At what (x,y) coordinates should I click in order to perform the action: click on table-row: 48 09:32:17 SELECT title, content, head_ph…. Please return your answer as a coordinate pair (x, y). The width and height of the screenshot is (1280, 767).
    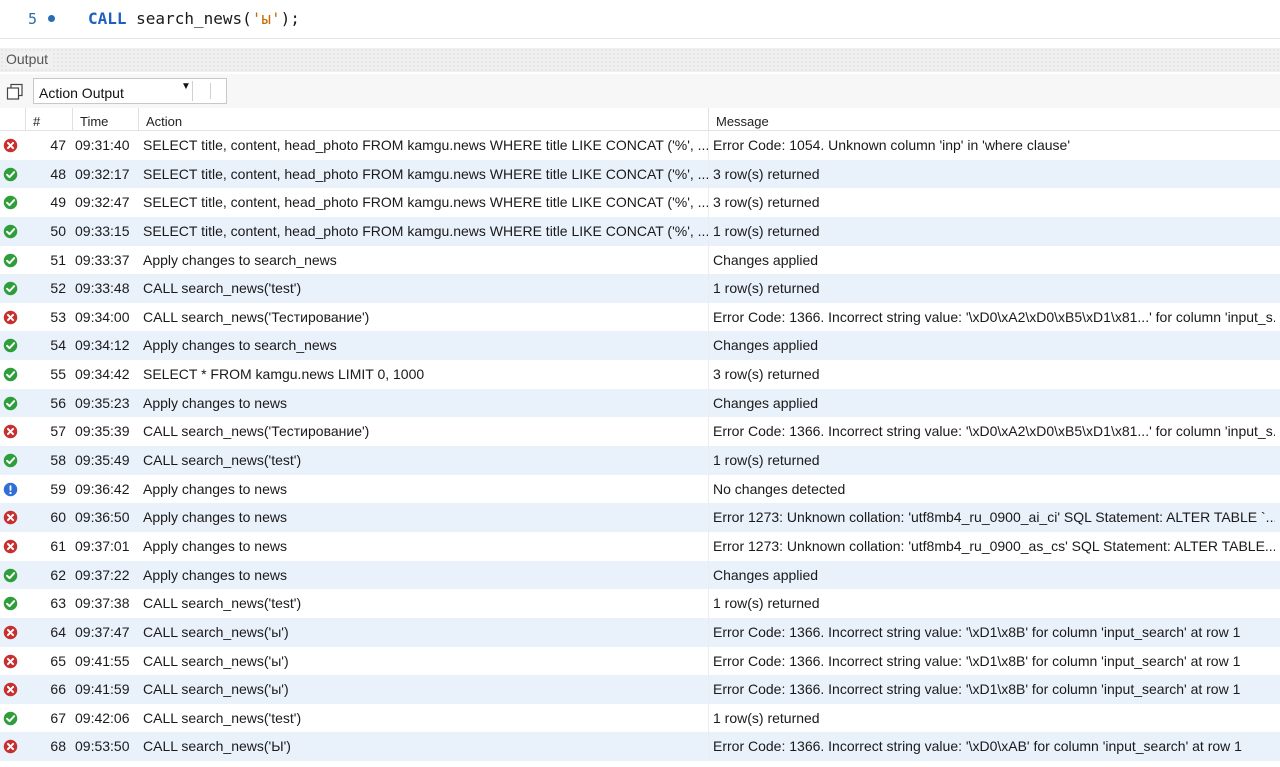
    Looking at the image, I should click on (640, 174).